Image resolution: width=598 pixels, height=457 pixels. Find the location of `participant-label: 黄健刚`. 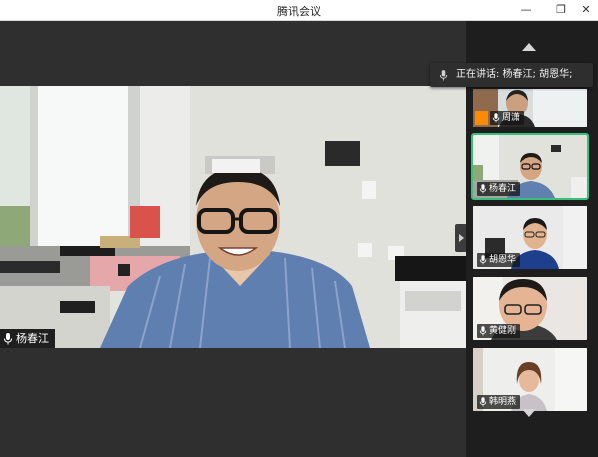

participant-label: 黄健刚 is located at coordinates (499, 331).